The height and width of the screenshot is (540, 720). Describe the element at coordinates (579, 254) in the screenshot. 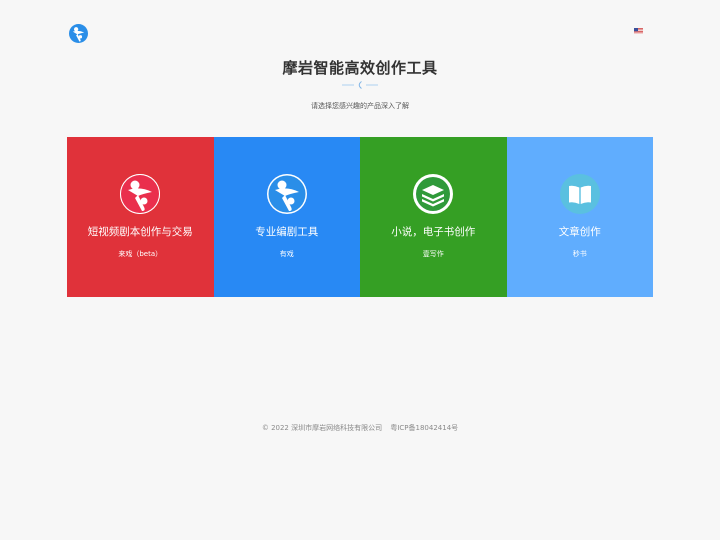

I see `product-brand: 秒书` at that location.